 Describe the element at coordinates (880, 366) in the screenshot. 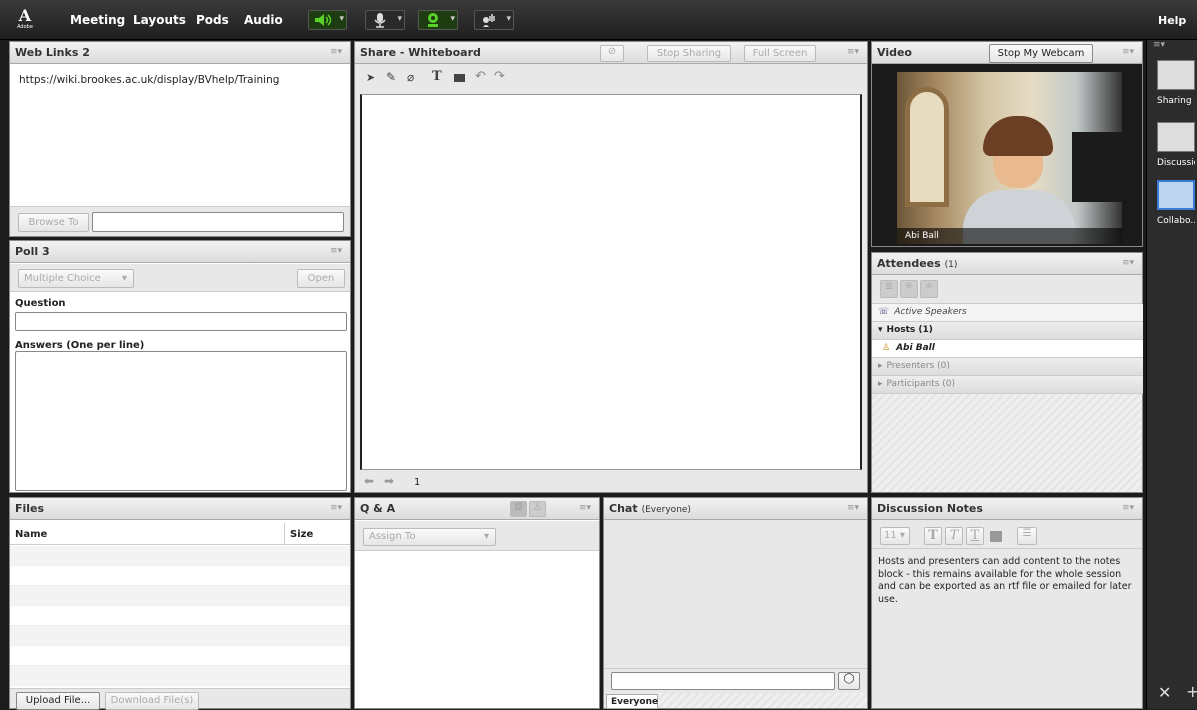

I see `chevron-right-icon: ▸` at that location.